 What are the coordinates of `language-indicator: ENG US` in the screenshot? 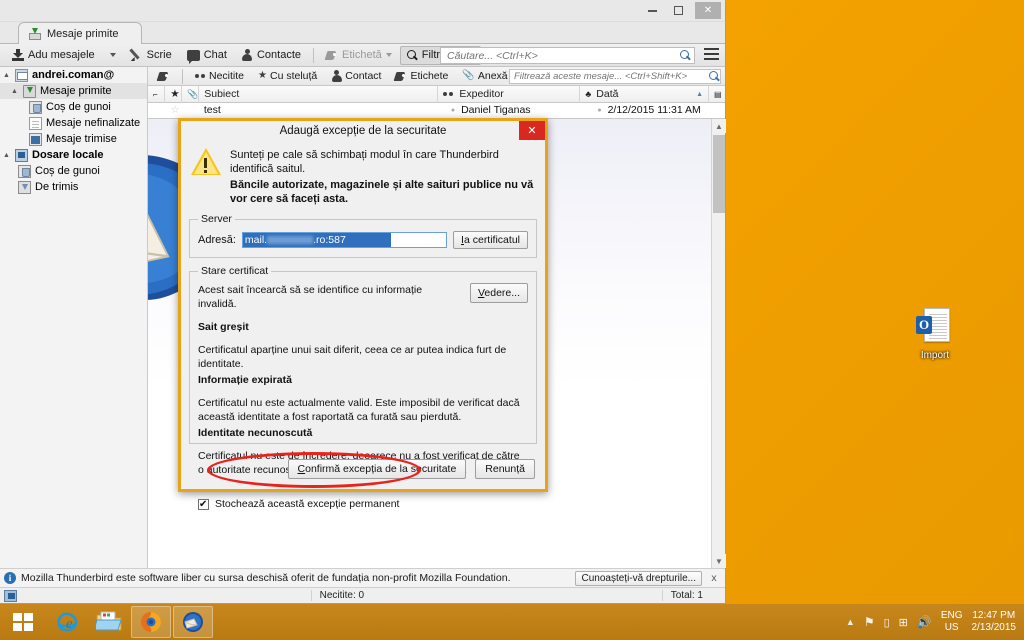 It's located at (952, 622).